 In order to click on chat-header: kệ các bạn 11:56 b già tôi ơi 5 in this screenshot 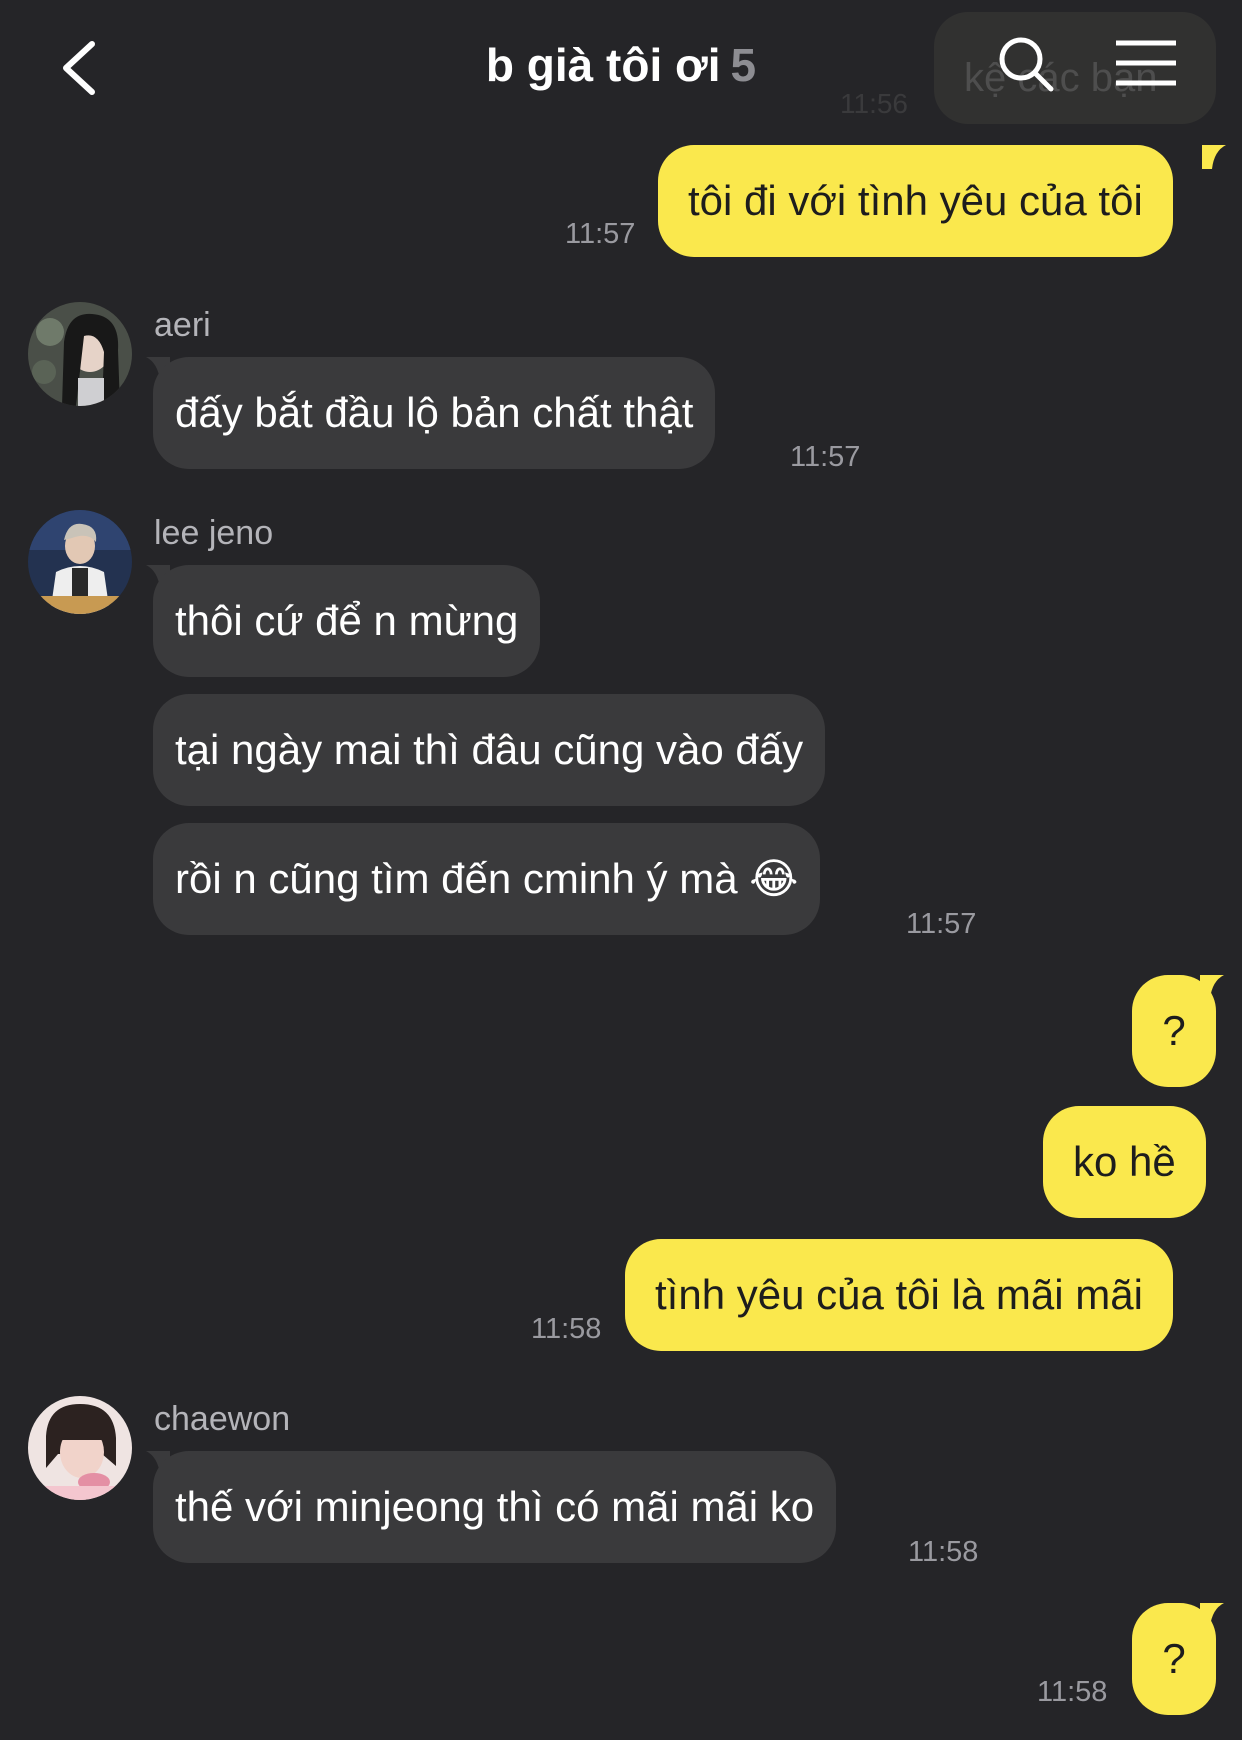, I will do `click(621, 65)`.